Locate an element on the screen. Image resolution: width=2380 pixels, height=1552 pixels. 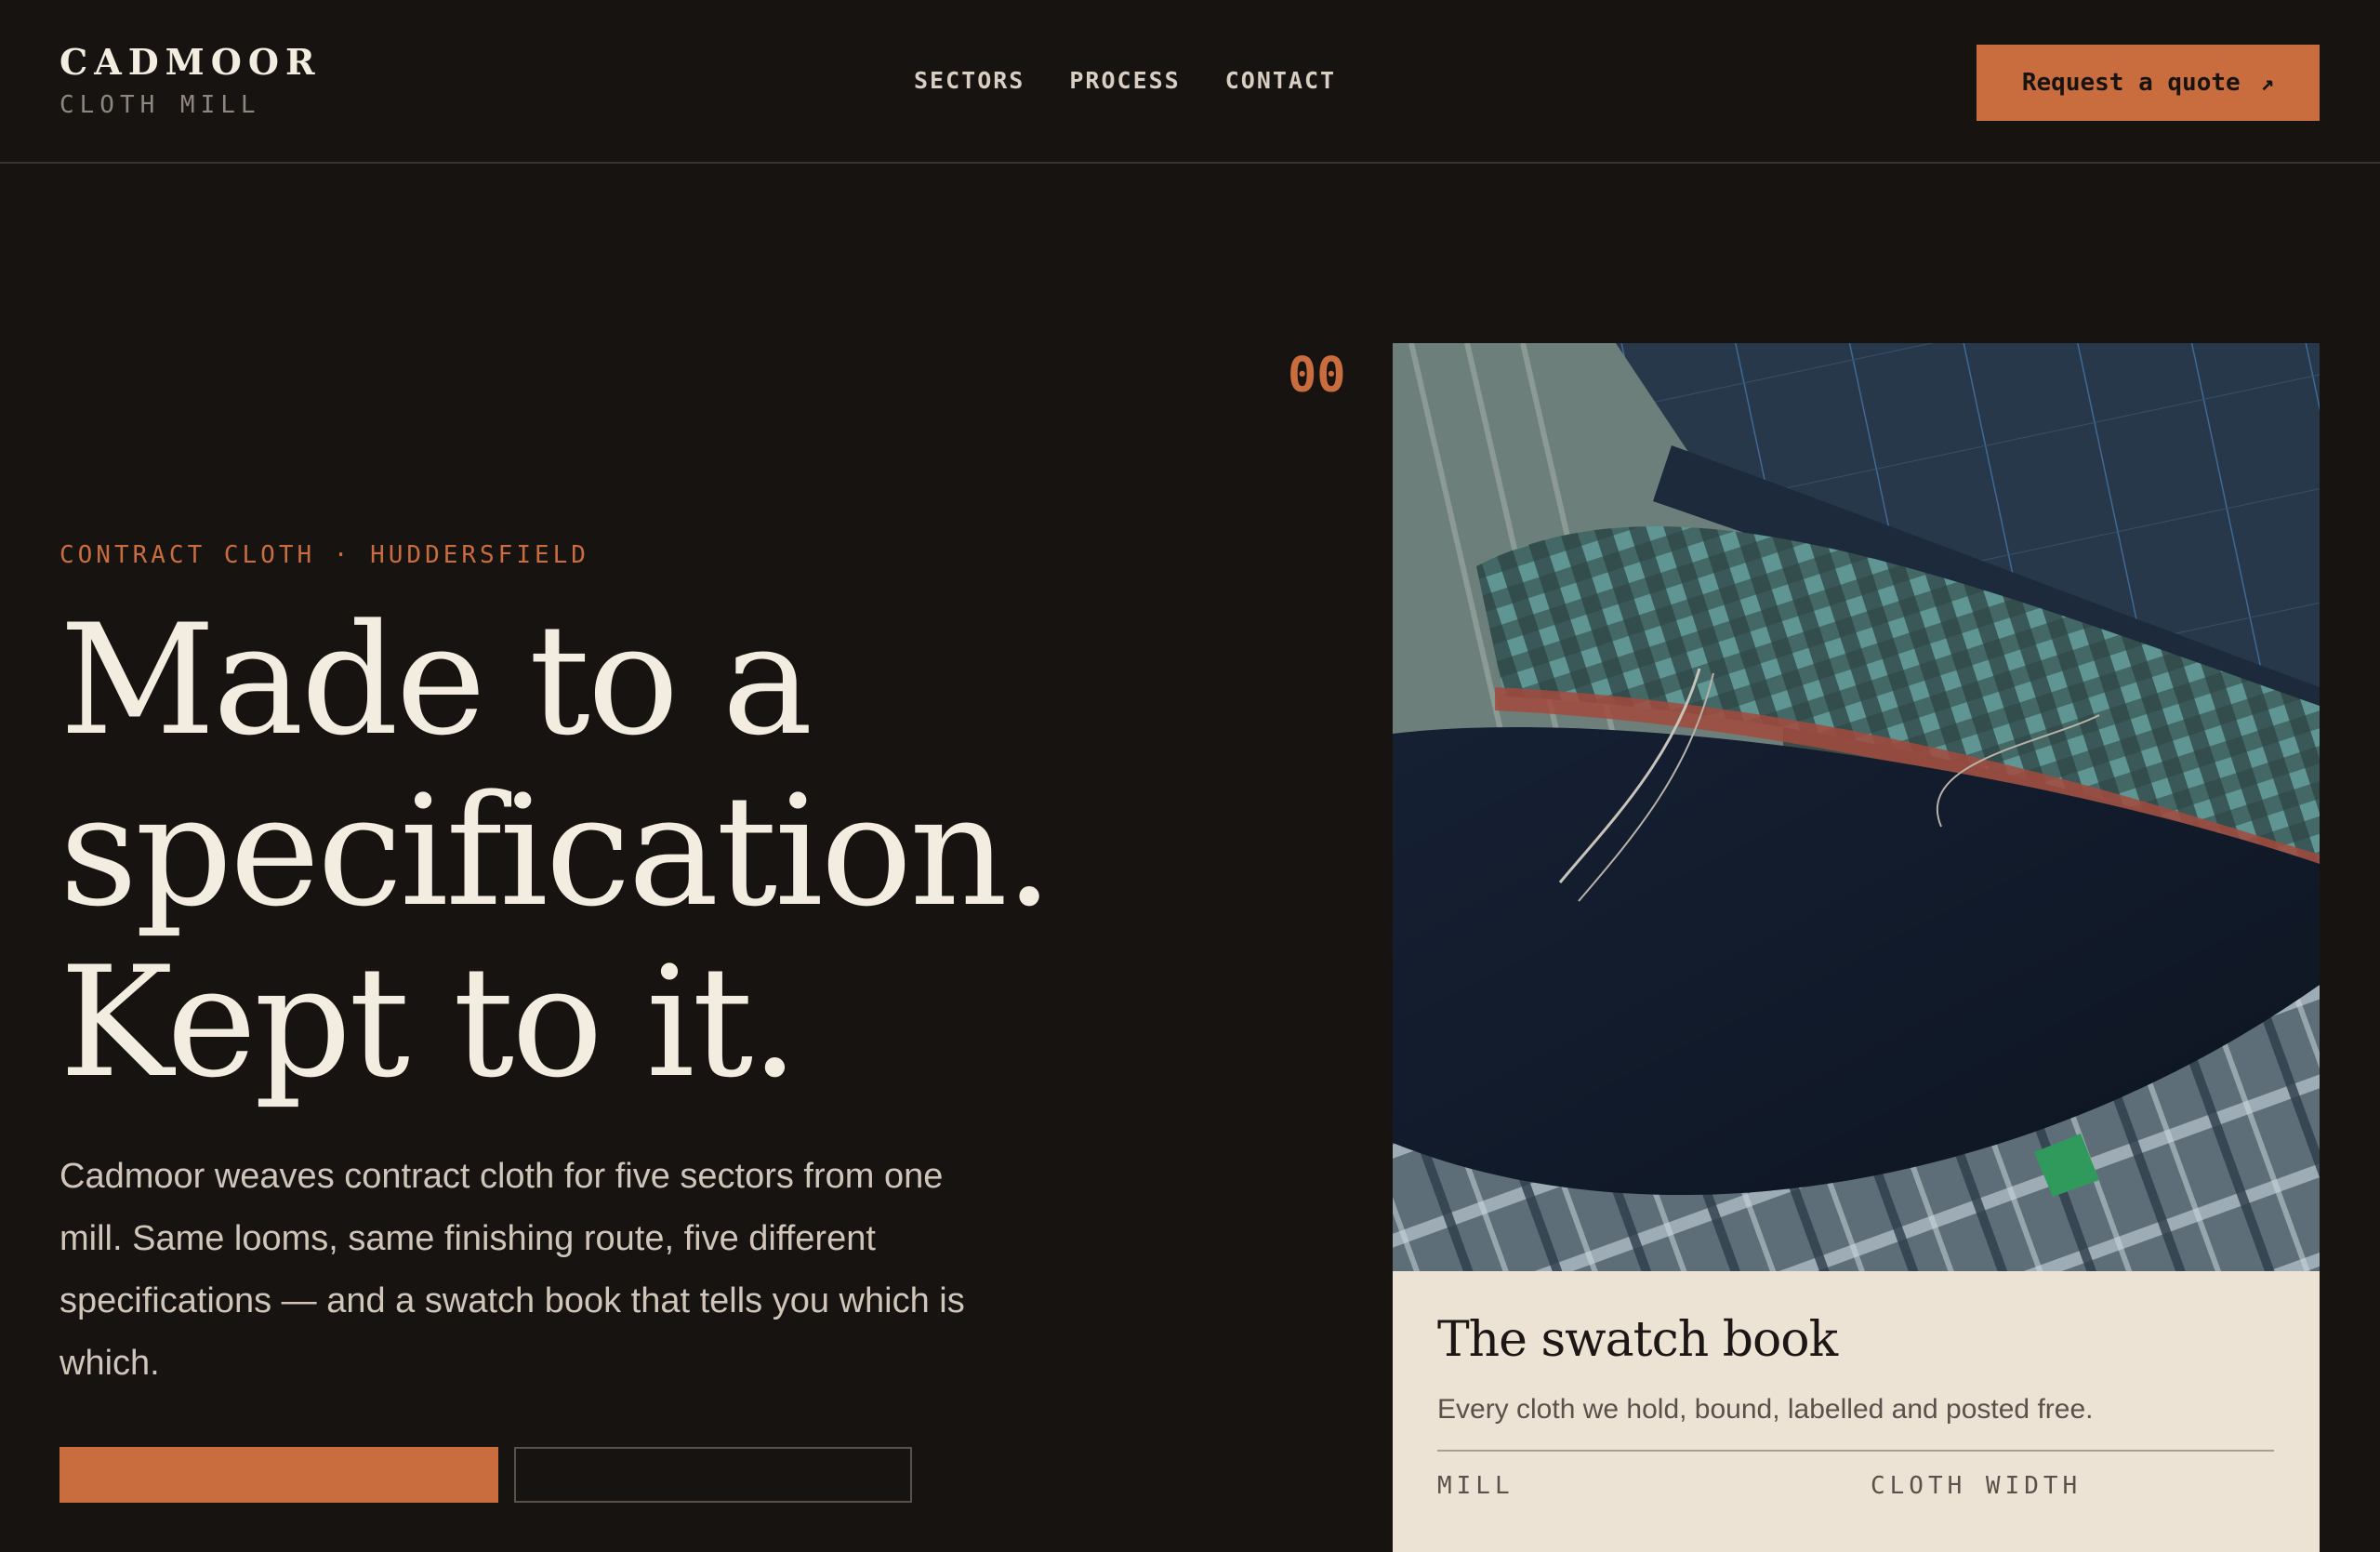
primary-cta-button is located at coordinates (279, 1475).